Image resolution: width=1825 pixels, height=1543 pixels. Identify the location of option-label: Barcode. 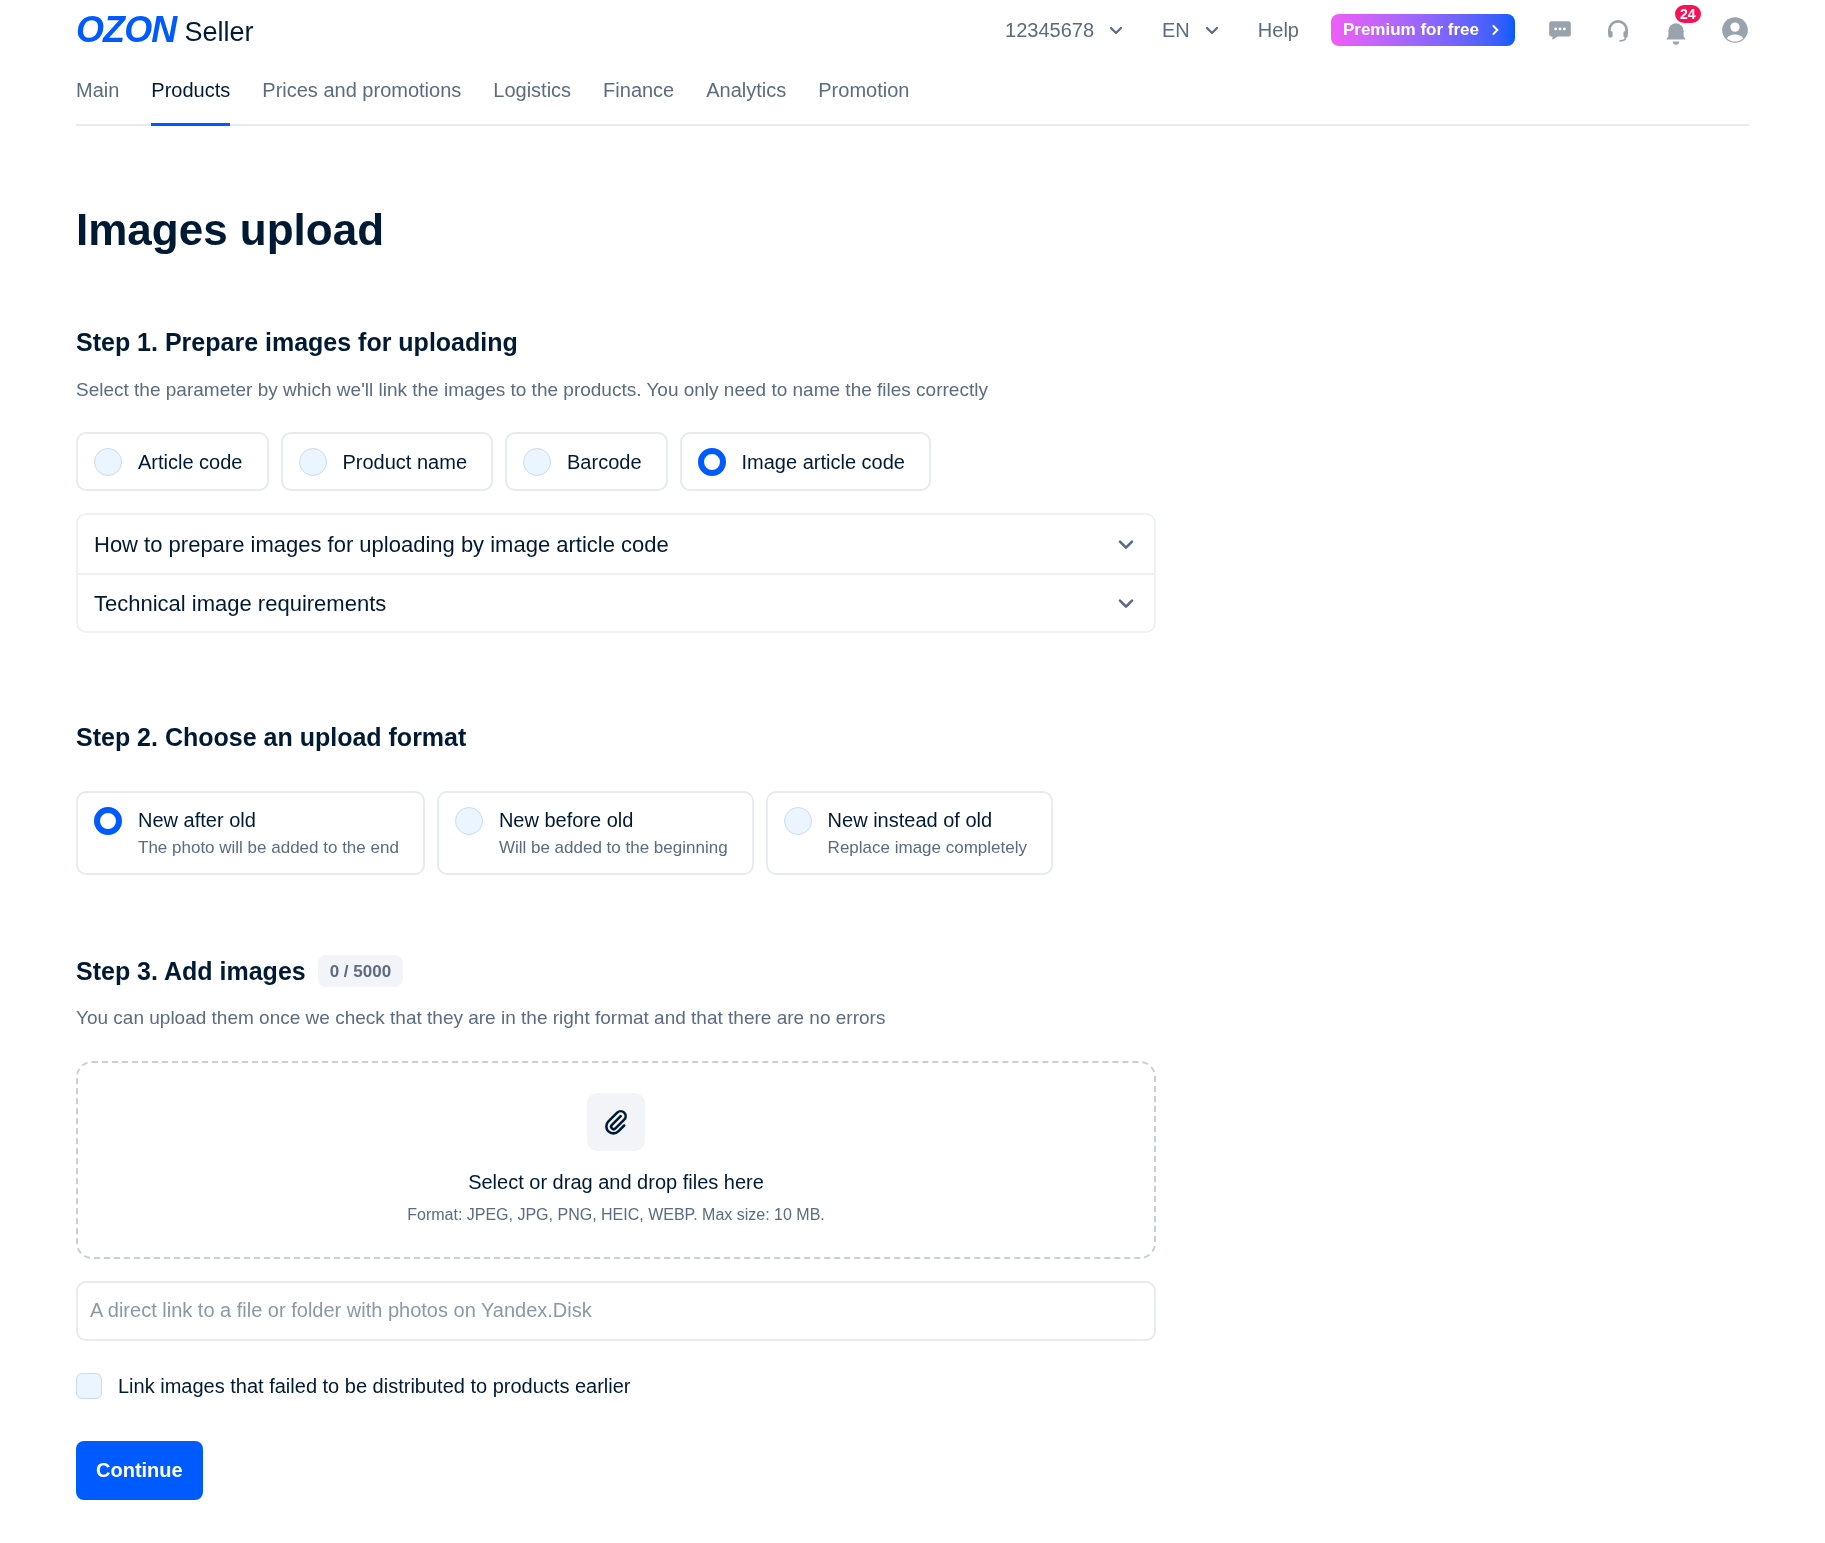
(604, 462).